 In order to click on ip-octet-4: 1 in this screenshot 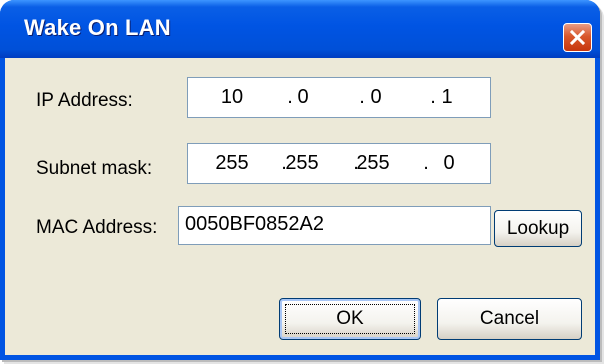, I will do `click(447, 97)`.